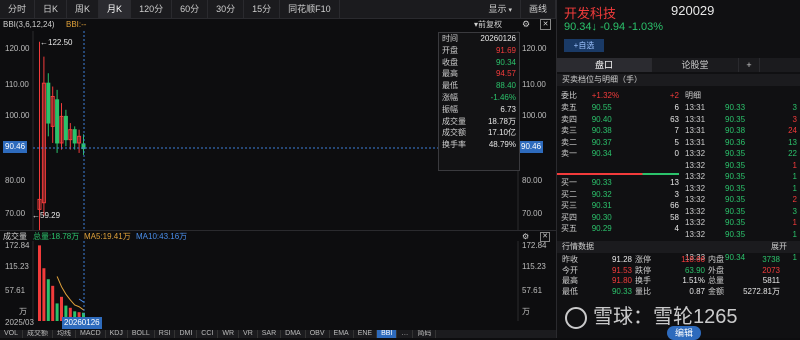 The width and height of the screenshot is (800, 340). What do you see at coordinates (262, 9) in the screenshot?
I see `tab-15min: 15分` at bounding box center [262, 9].